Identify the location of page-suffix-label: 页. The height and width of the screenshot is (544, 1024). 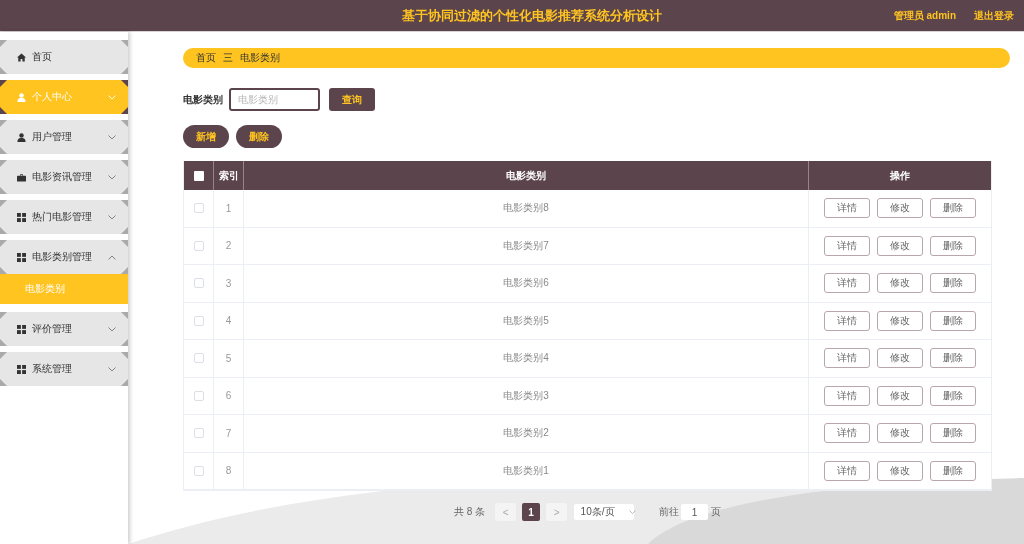
(716, 512).